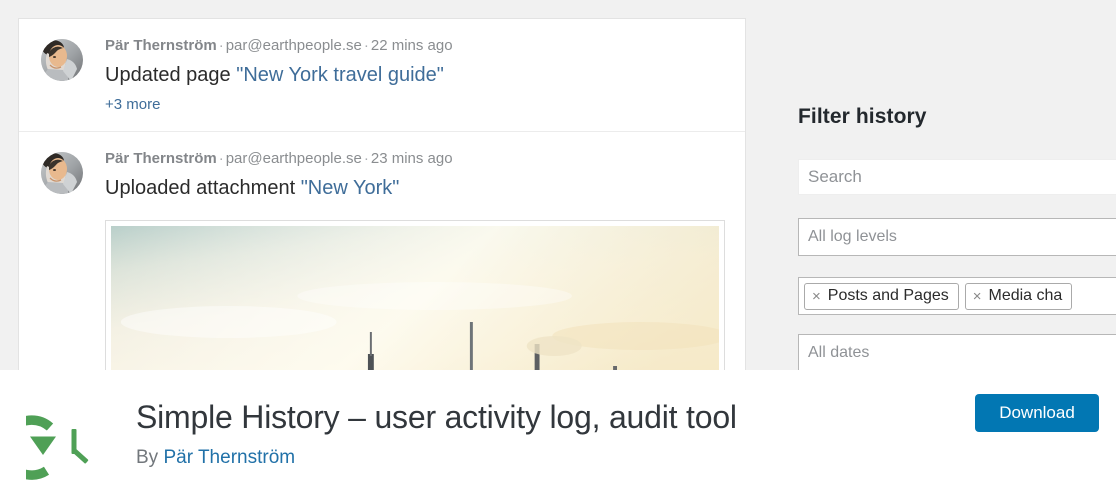 This screenshot has height=502, width=1116. I want to click on filter-tag-label: Posts and Pages, so click(888, 295).